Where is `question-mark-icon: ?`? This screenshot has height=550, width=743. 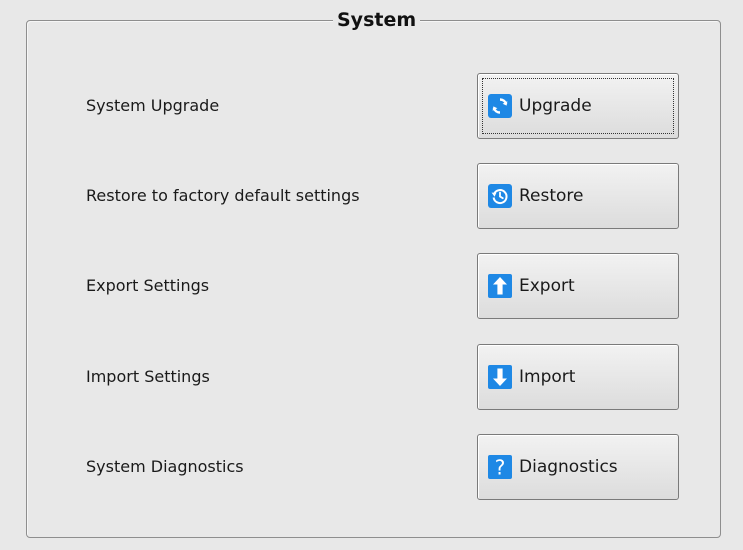 question-mark-icon: ? is located at coordinates (500, 467).